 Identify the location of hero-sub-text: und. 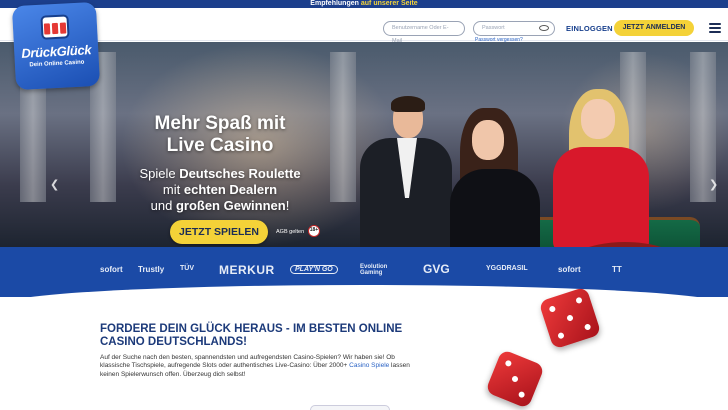
(163, 205).